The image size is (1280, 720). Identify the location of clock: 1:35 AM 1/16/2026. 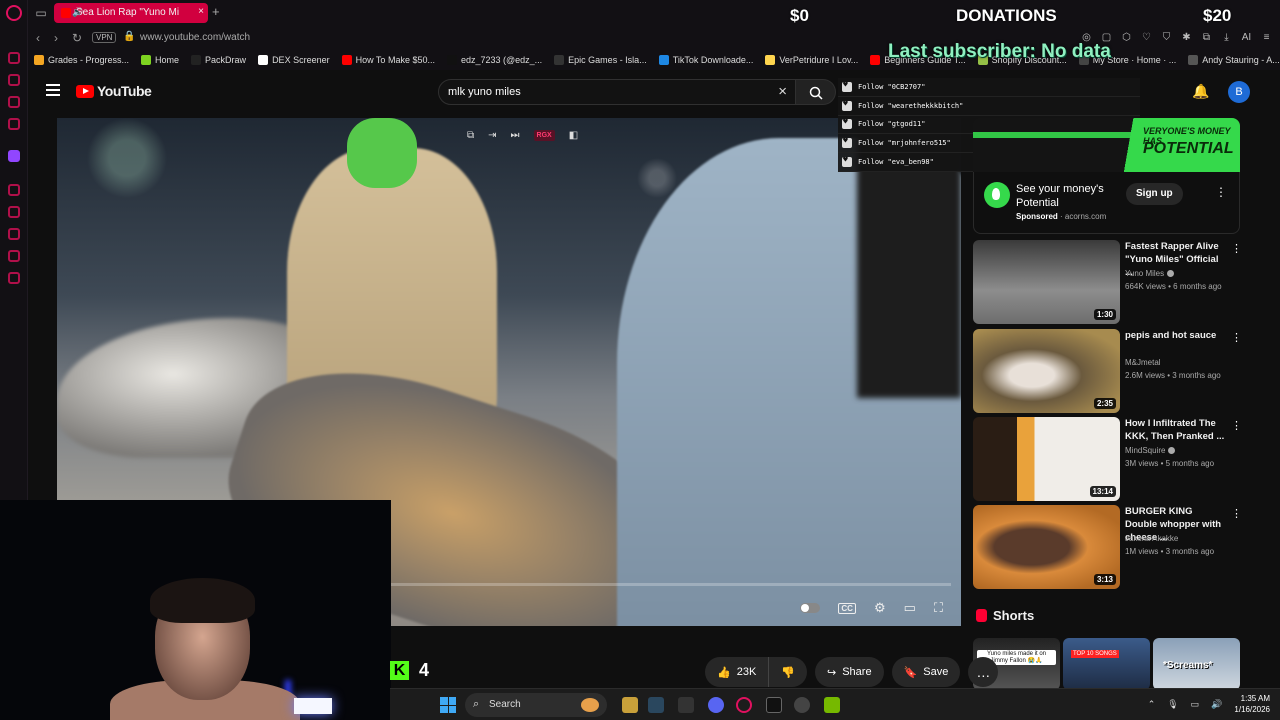
(1252, 704).